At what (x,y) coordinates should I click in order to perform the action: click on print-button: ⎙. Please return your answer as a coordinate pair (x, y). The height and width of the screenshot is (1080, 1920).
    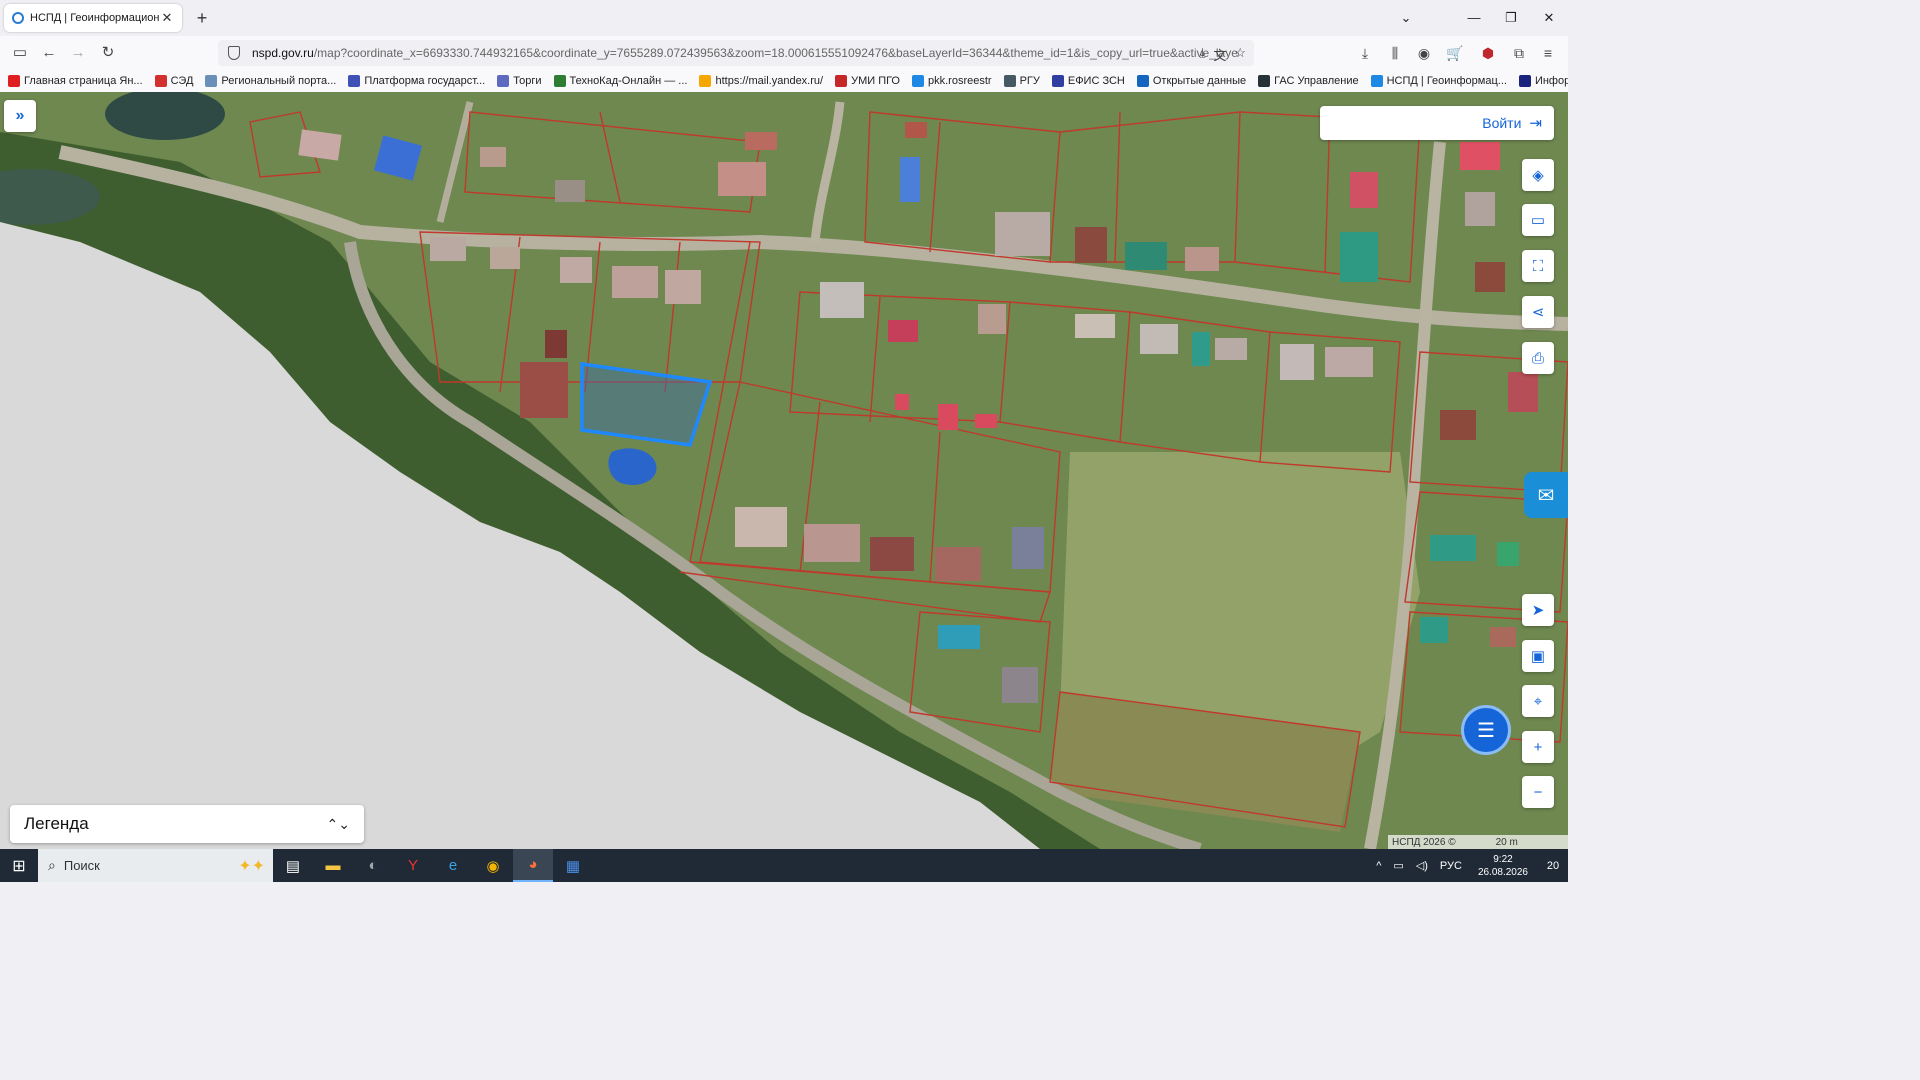
    Looking at the image, I should click on (1538, 358).